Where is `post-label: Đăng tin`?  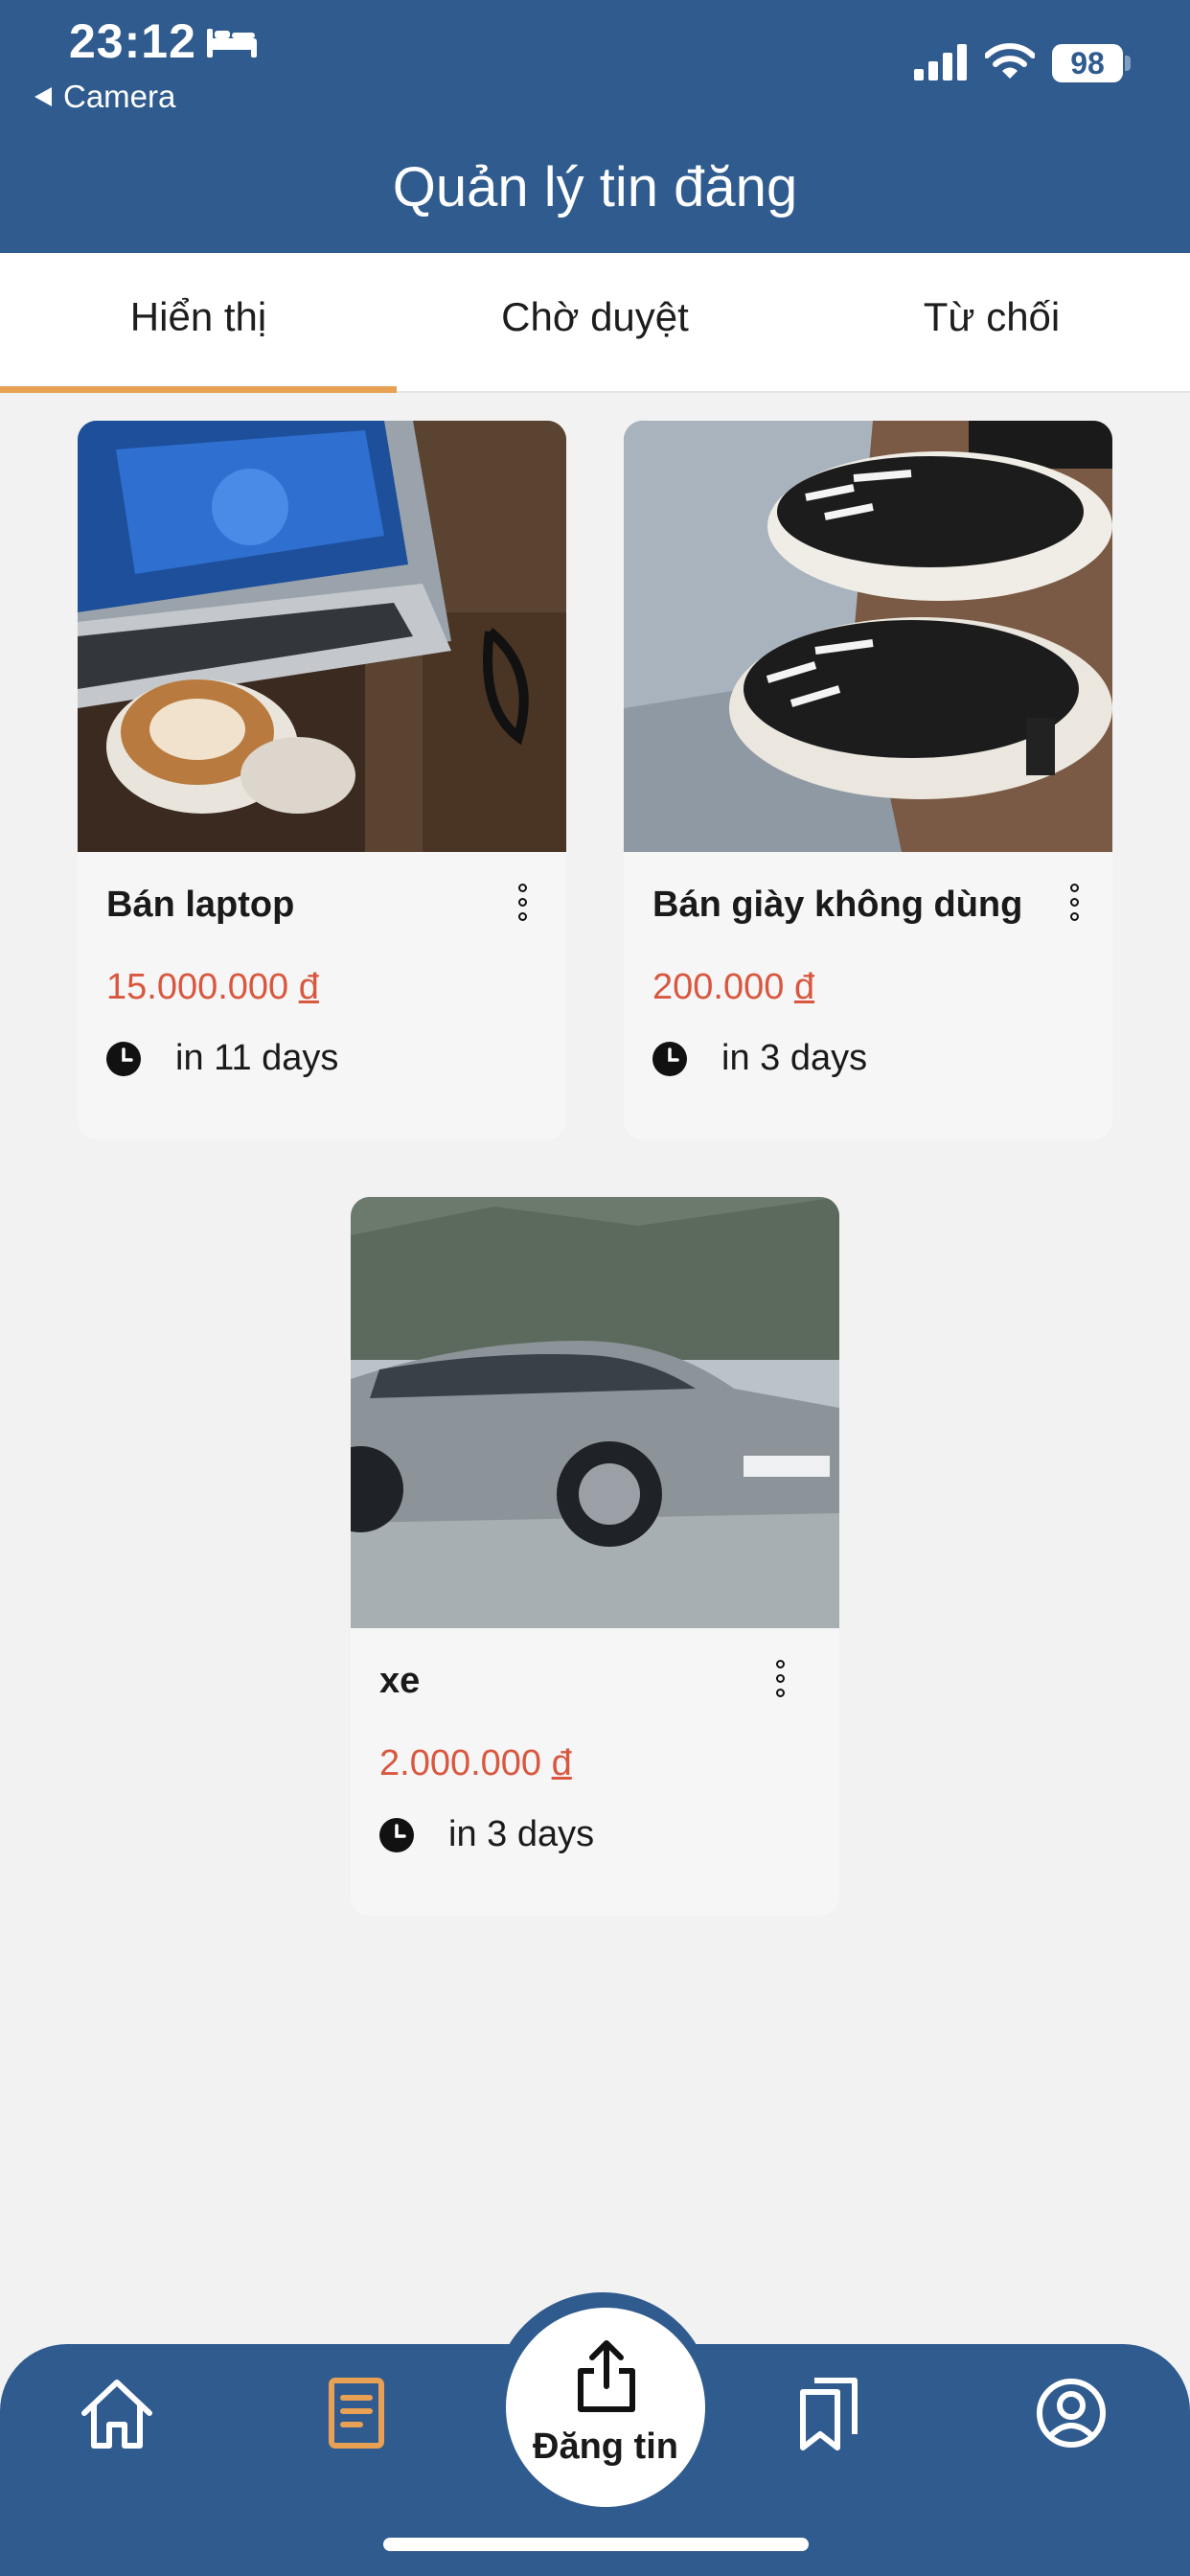 post-label: Đăng tin is located at coordinates (606, 2446).